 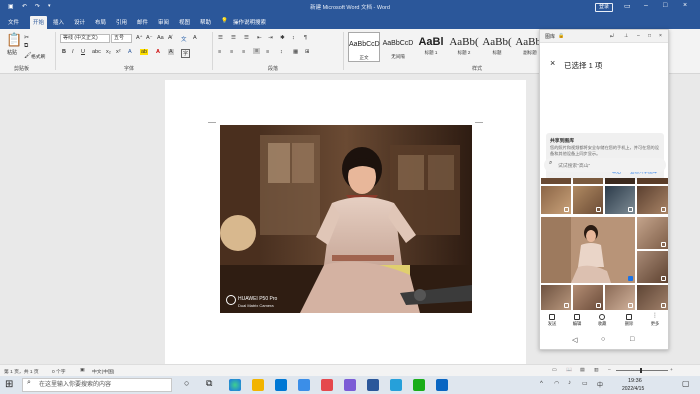 I want to click on italic-button: I, so click(x=73, y=52).